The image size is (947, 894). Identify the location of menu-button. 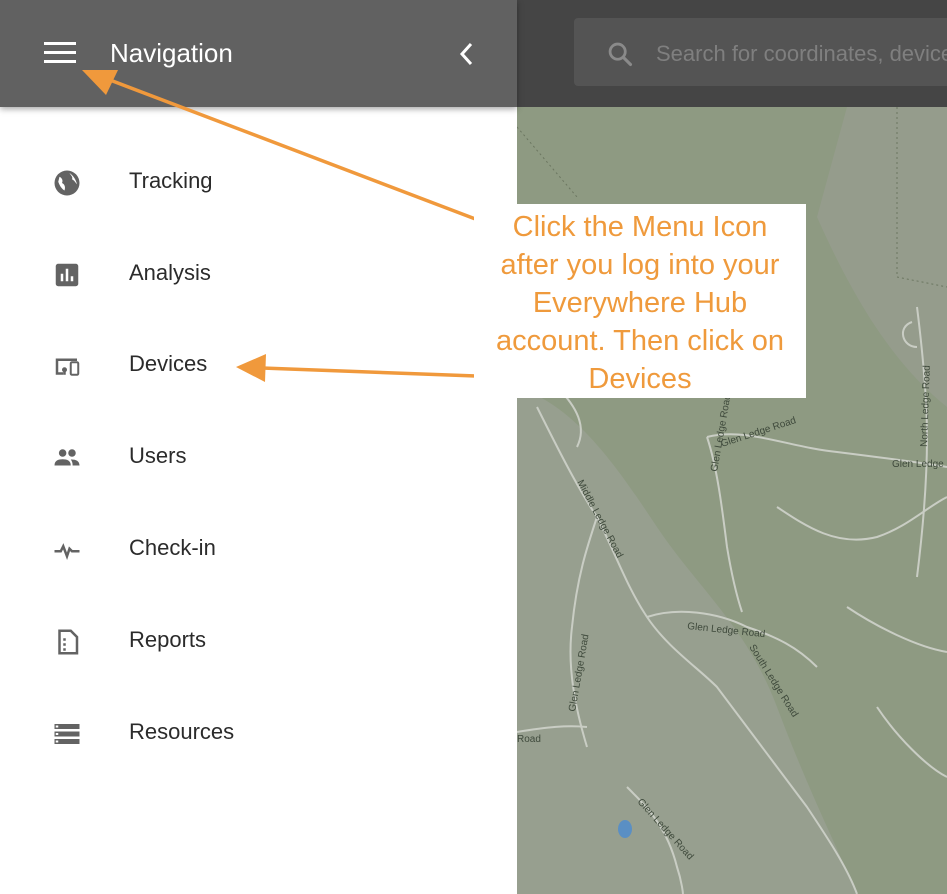
(60, 54).